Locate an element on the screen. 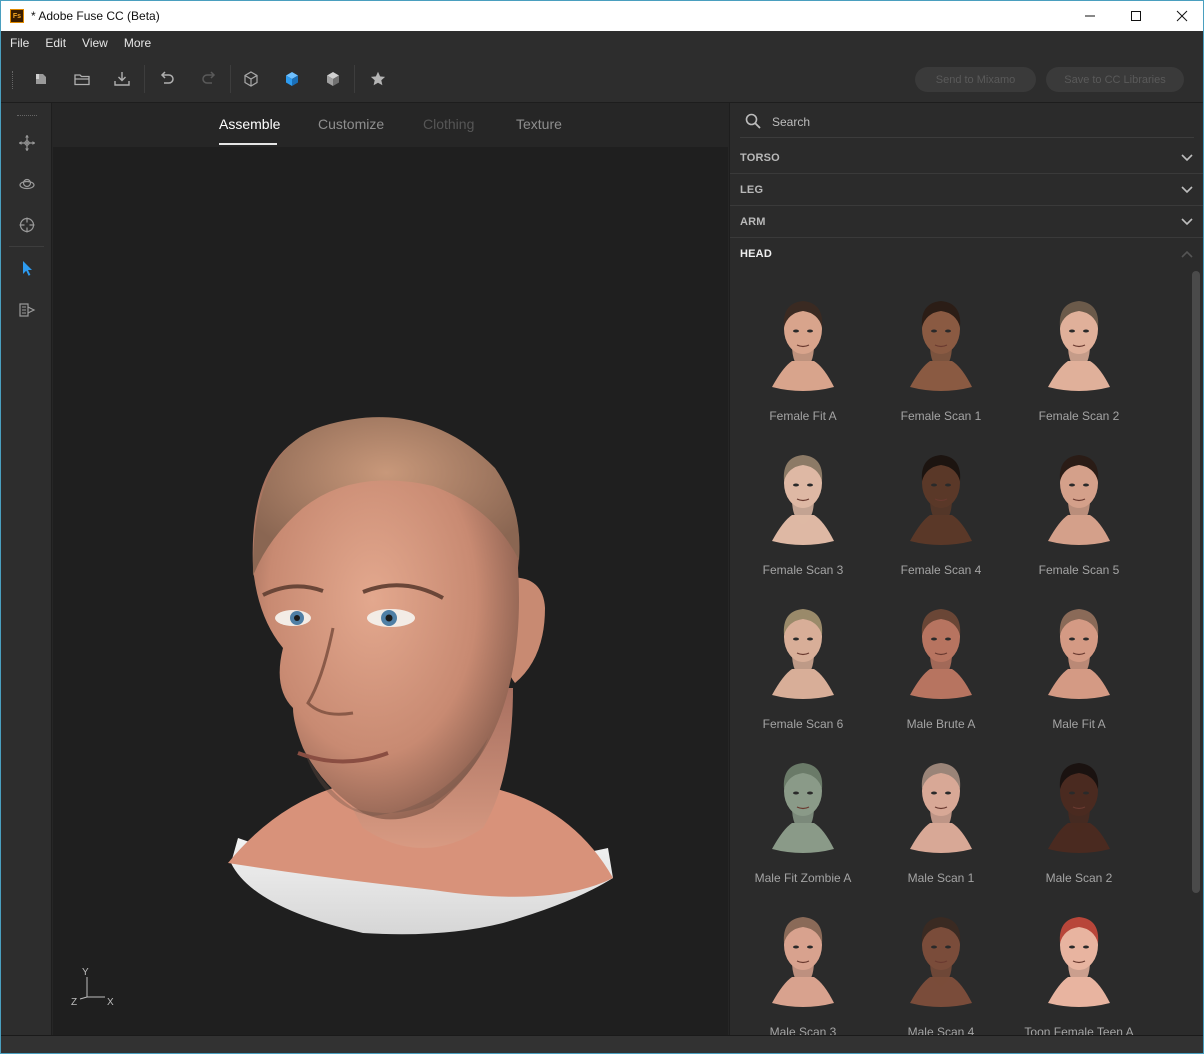  head-item-label: Male Scan 2 is located at coordinates (1079, 878).